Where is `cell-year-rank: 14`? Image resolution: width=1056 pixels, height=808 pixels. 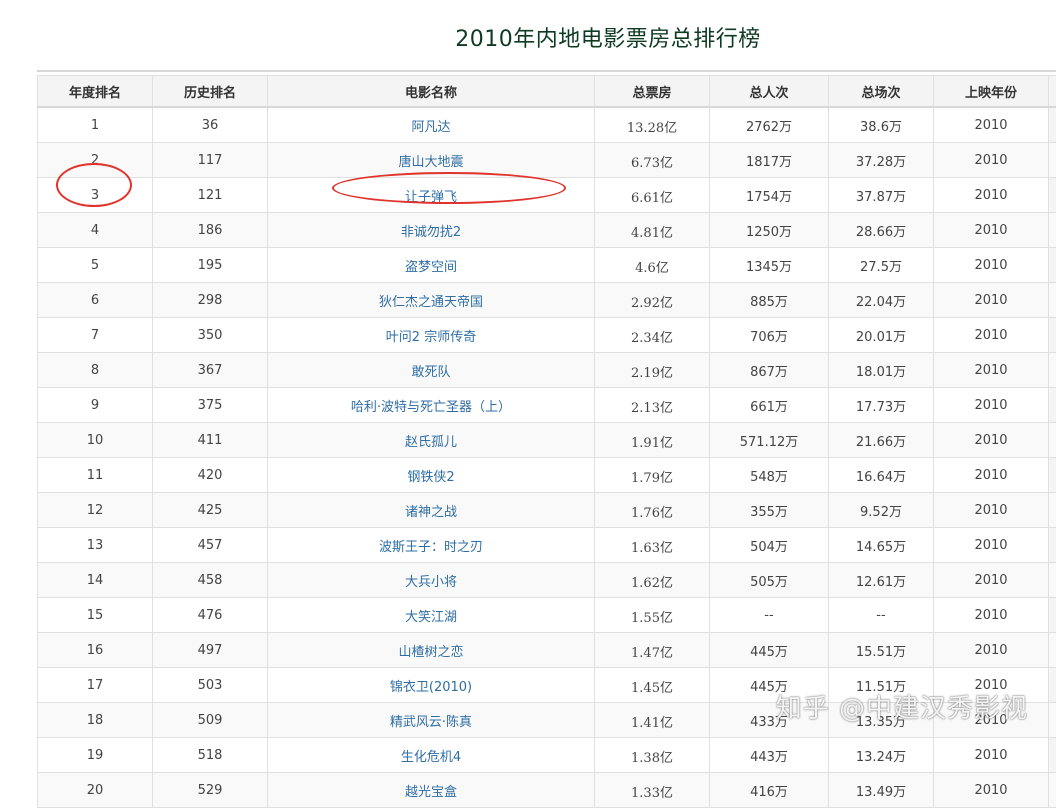
cell-year-rank: 14 is located at coordinates (95, 580).